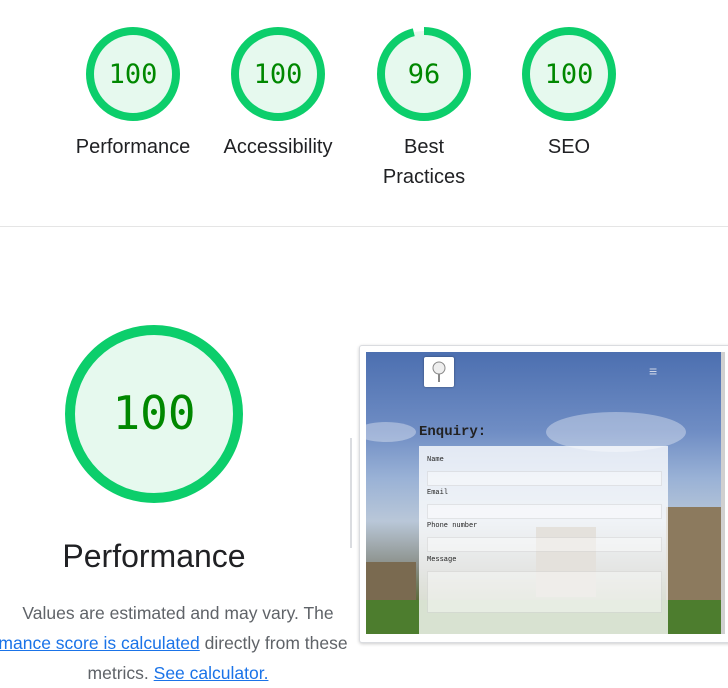 This screenshot has height=688, width=728. Describe the element at coordinates (453, 432) in the screenshot. I see `enquiry-heading: Enquiry:` at that location.